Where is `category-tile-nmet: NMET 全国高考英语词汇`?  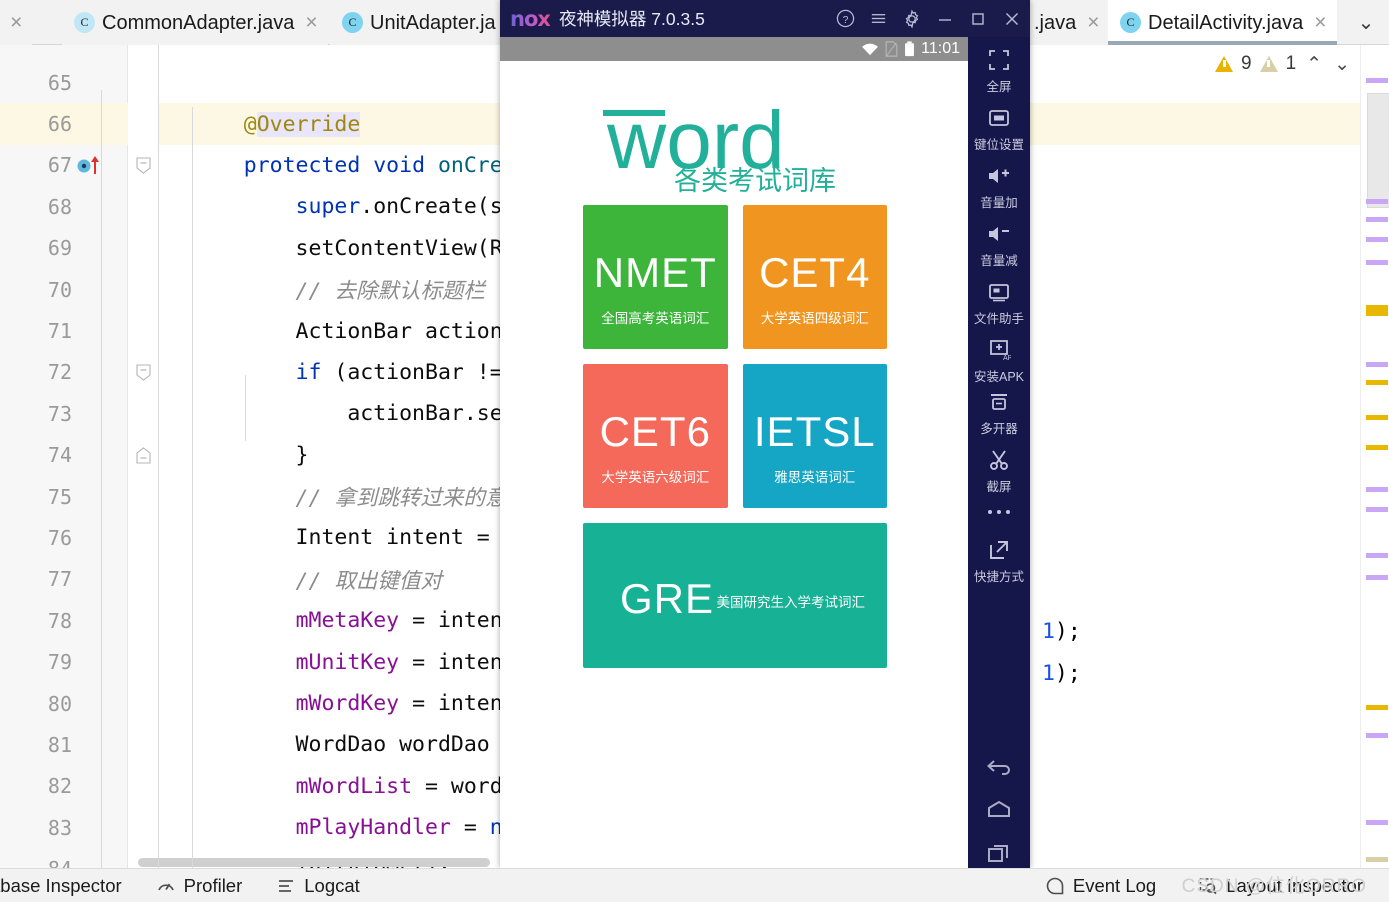
category-tile-nmet: NMET 全国高考英语词汇 is located at coordinates (655, 277).